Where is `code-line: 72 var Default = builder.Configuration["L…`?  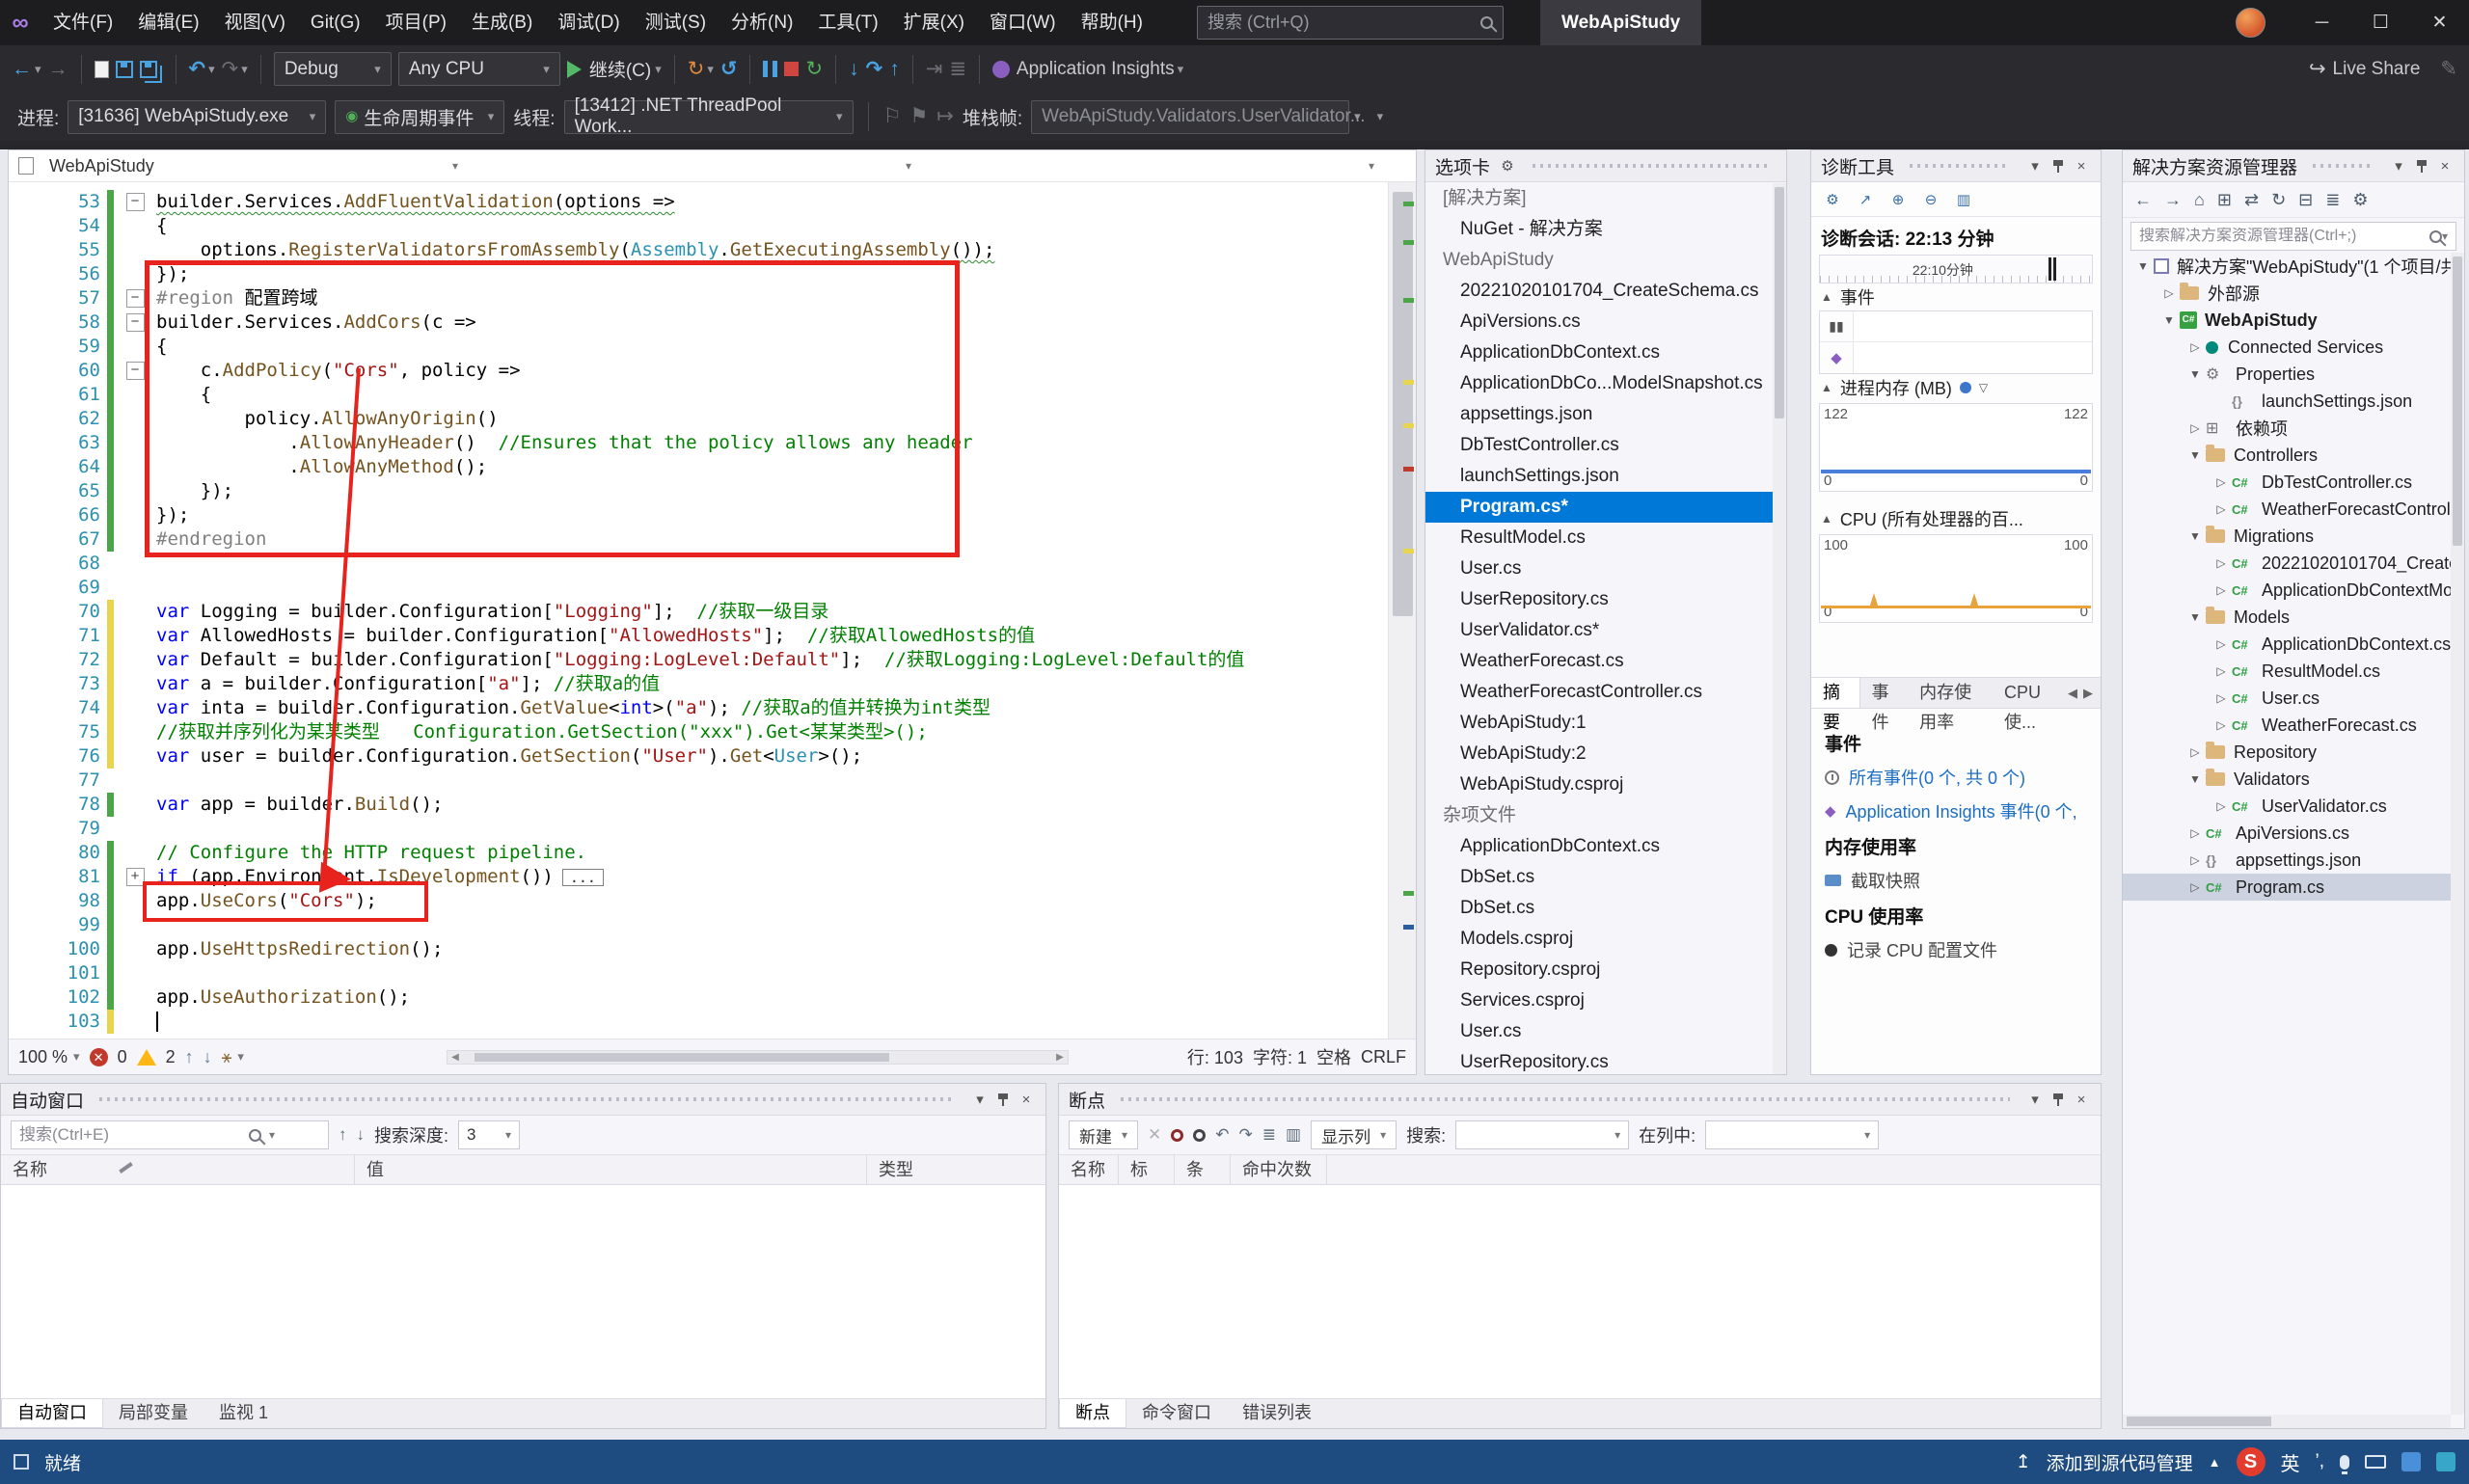
code-line: 72 var Default = builder.Configuration["L… is located at coordinates (698, 660).